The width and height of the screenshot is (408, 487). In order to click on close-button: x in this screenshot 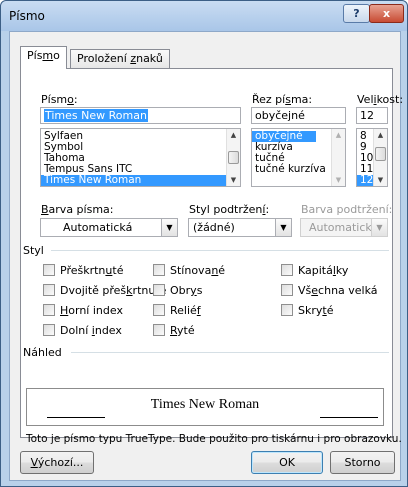, I will do `click(386, 13)`.